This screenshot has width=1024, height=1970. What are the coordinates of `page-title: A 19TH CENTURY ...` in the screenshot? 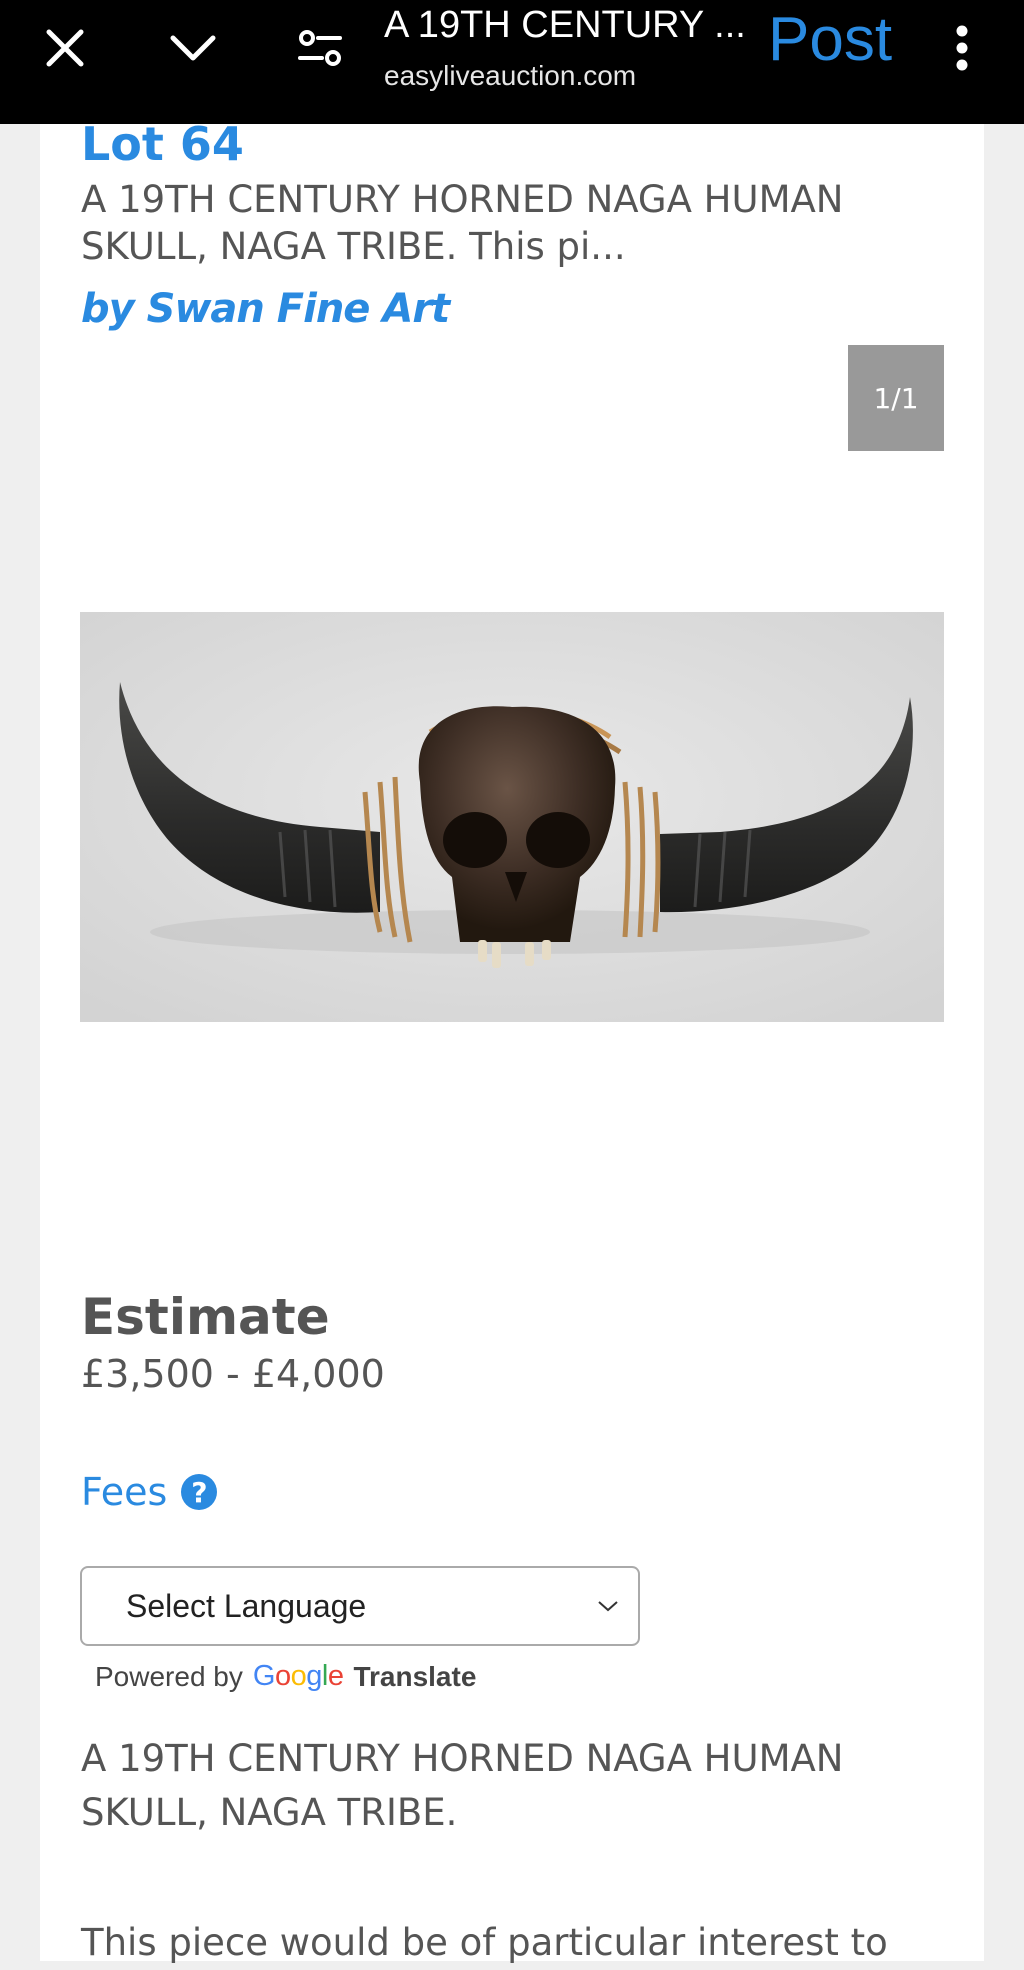 It's located at (565, 25).